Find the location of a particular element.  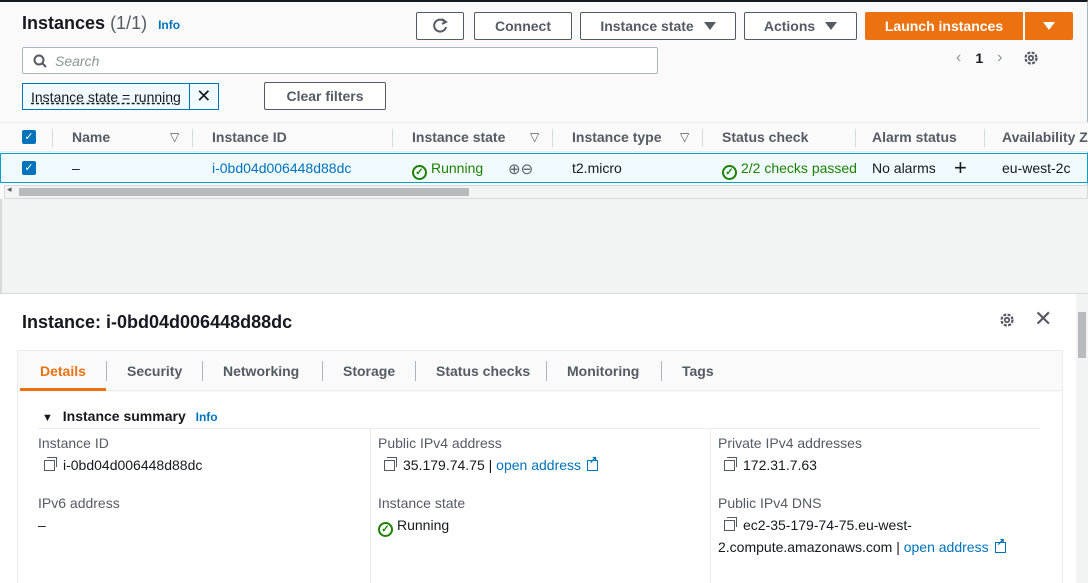

active-tab-indicator is located at coordinates (63, 389).